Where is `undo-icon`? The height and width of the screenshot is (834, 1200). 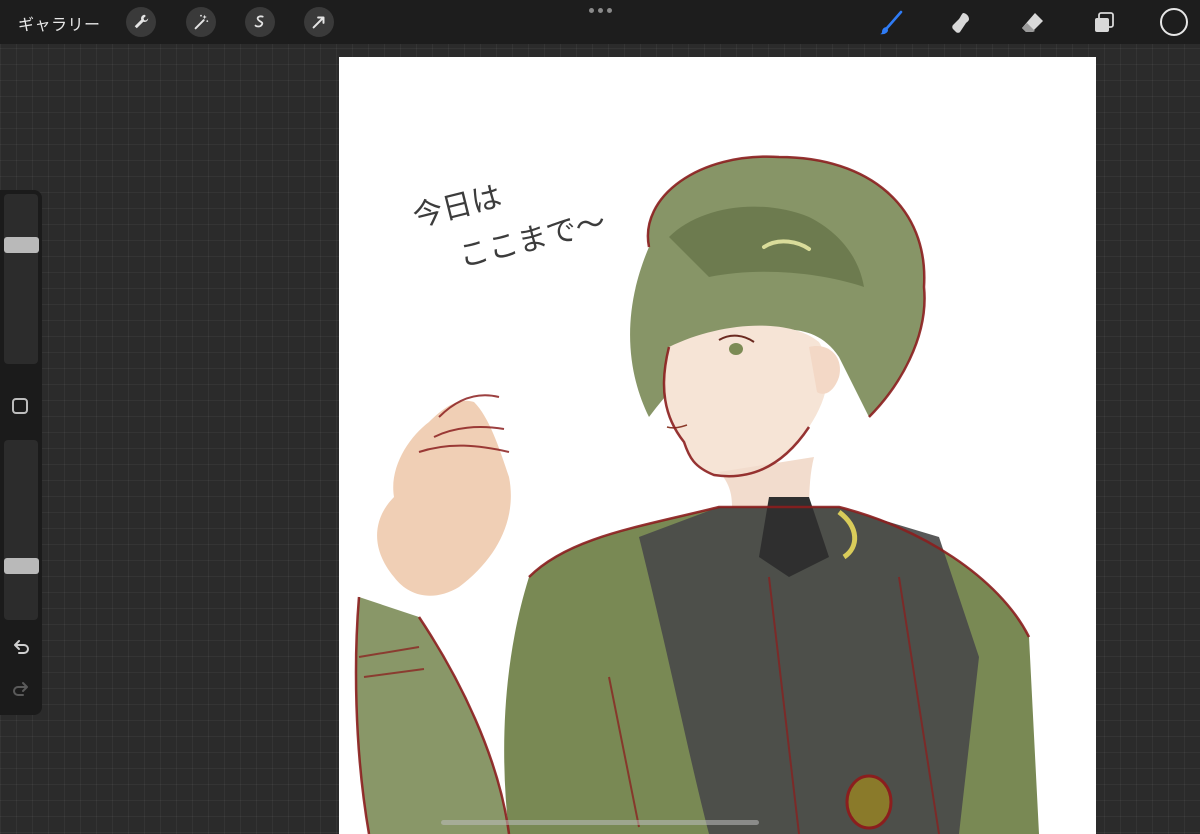
undo-icon is located at coordinates (21, 648).